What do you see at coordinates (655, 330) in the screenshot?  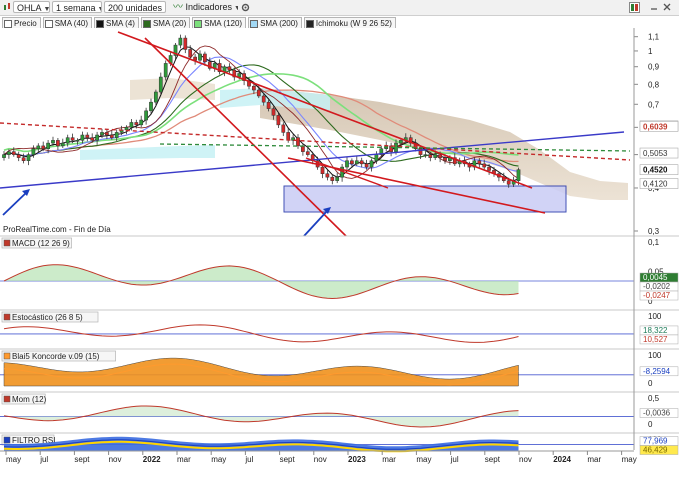 I see `panel-value-text: 18,322` at bounding box center [655, 330].